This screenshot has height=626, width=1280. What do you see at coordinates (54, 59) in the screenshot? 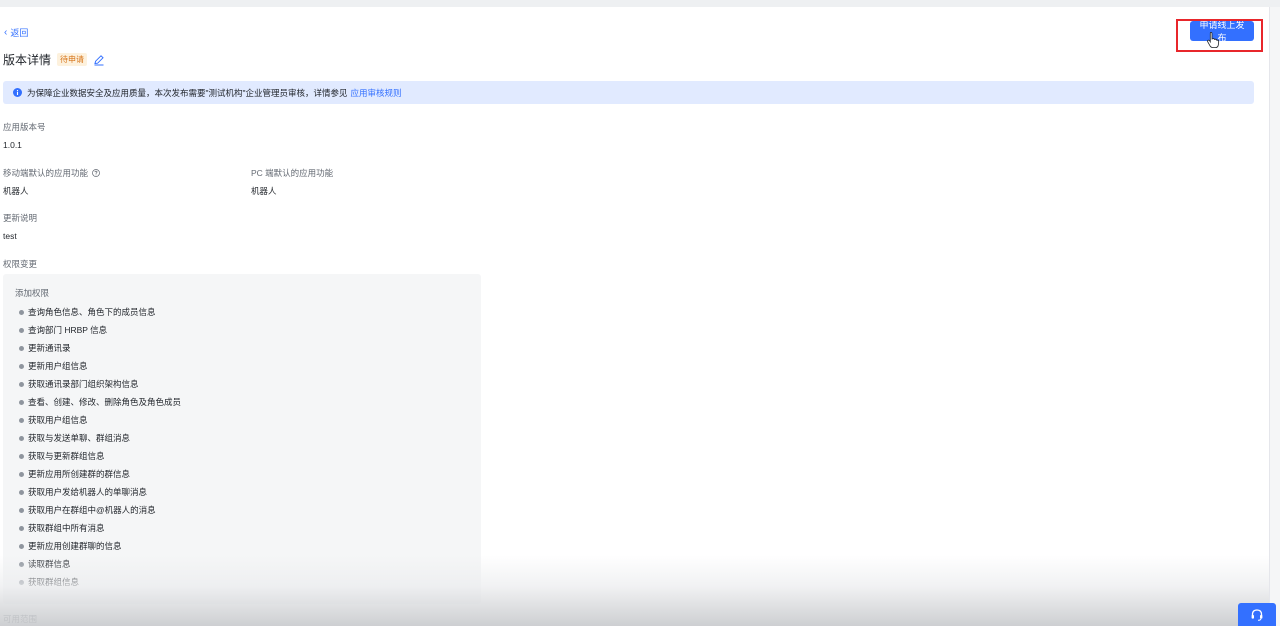
I see `title-row: 版本详情 待申请` at bounding box center [54, 59].